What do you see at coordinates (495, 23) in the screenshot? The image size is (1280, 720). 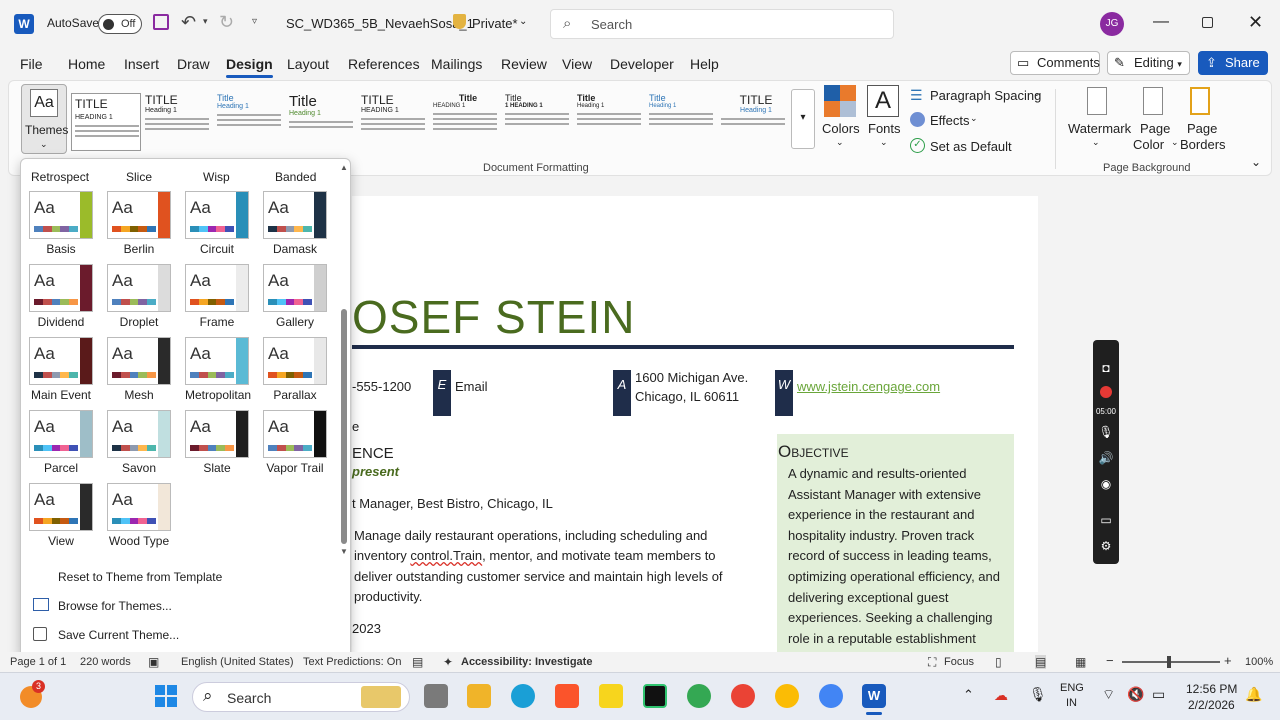 I see `privacy-label: Private*` at bounding box center [495, 23].